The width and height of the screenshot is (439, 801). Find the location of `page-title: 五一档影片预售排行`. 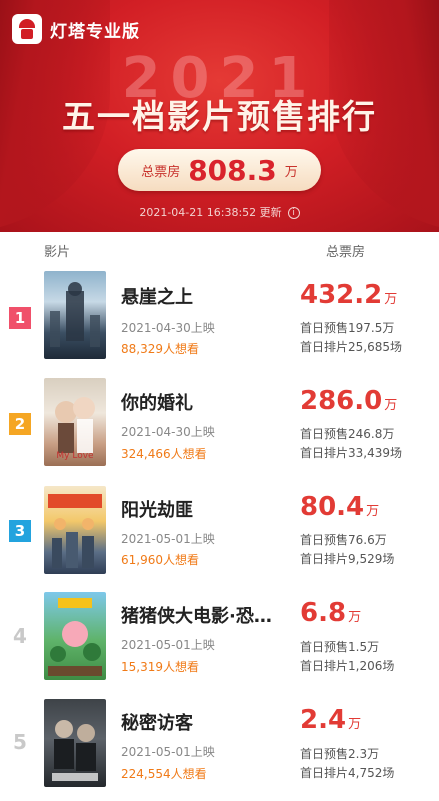

page-title: 五一档影片预售排行 is located at coordinates (219, 116).